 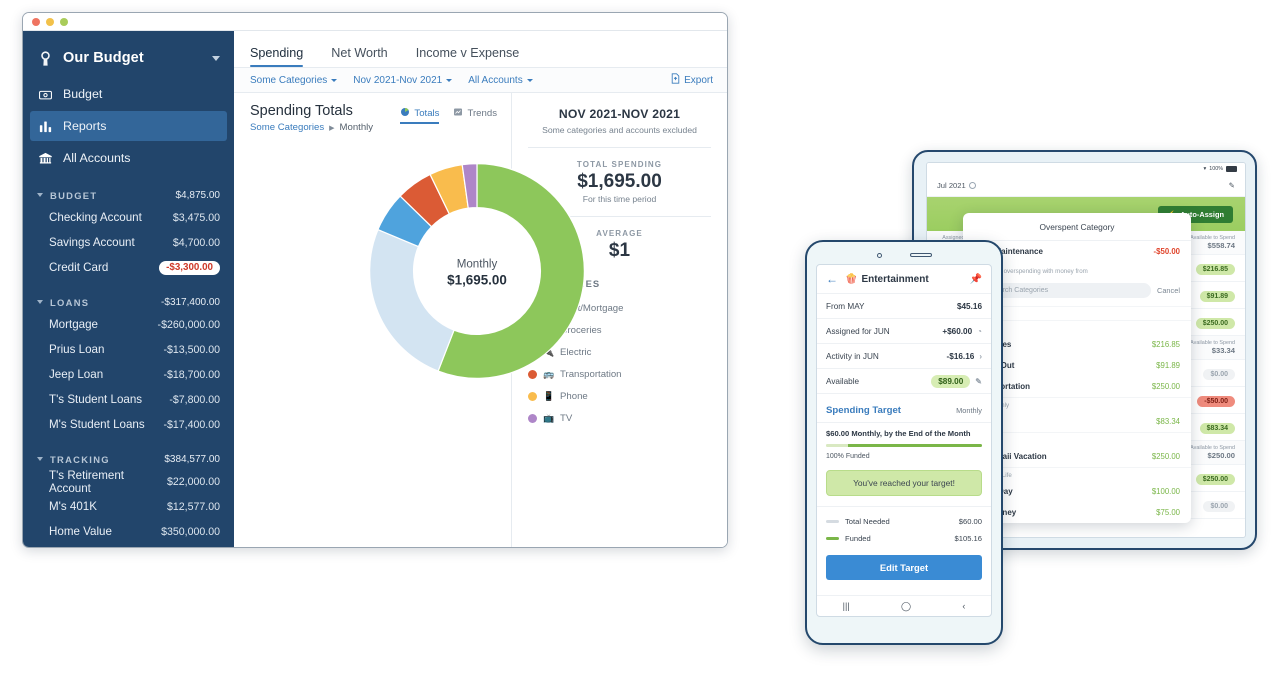 I want to click on account-row: Savings Account $4,700.00, so click(x=128, y=242).